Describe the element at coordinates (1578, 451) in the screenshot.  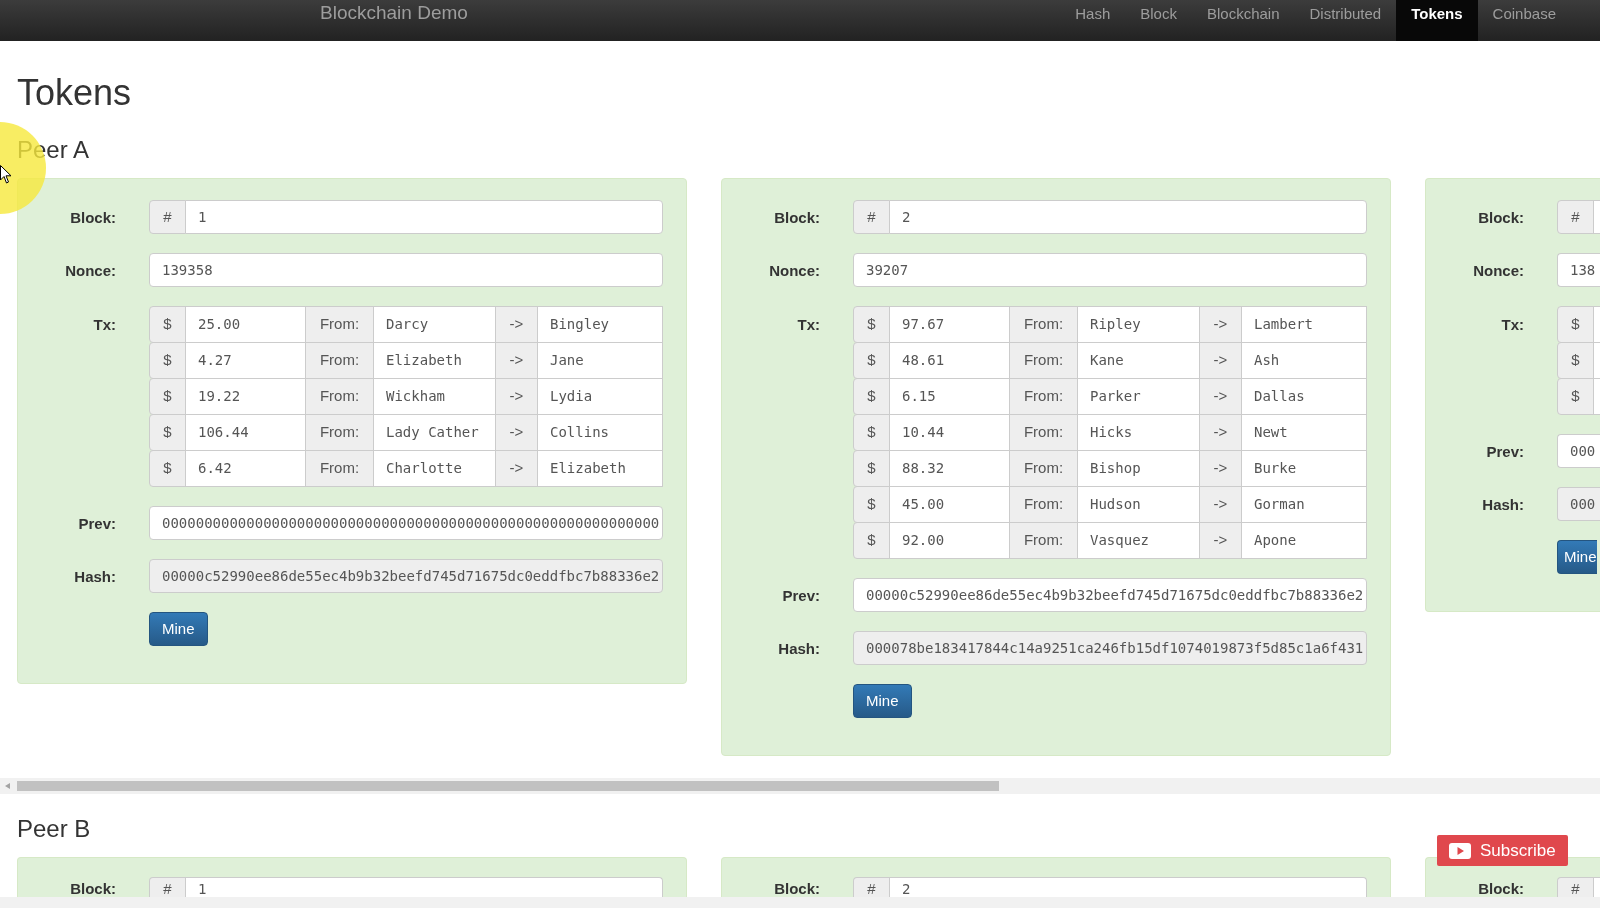
I see `previous-hash-field: 000` at that location.